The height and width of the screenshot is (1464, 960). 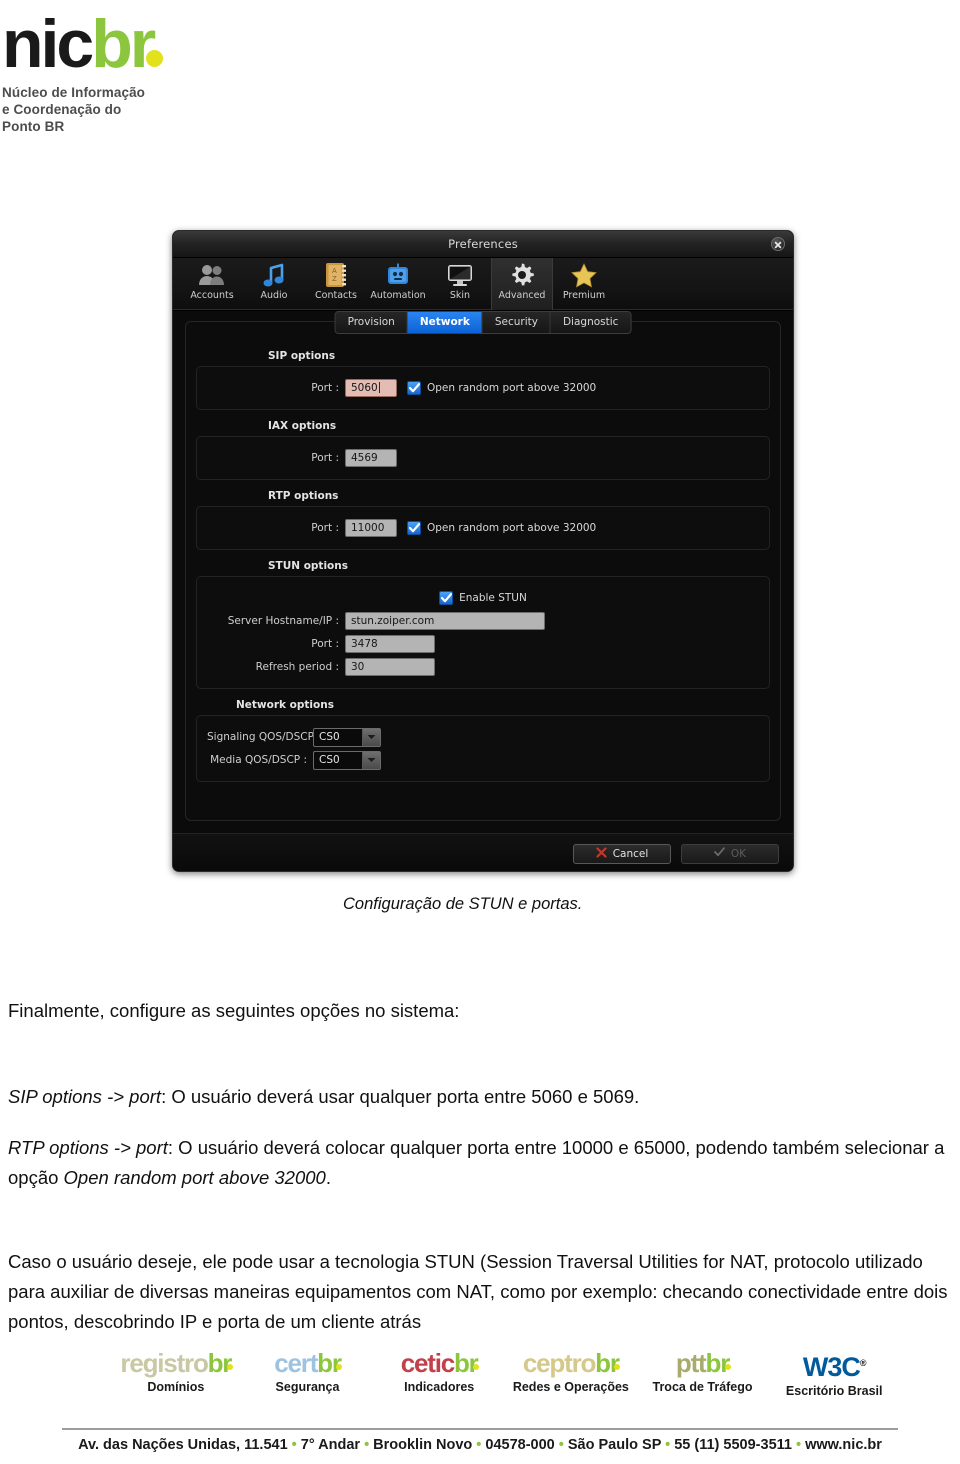 I want to click on ceptro-br-wordmark: ceptro br, so click(x=571, y=1363).